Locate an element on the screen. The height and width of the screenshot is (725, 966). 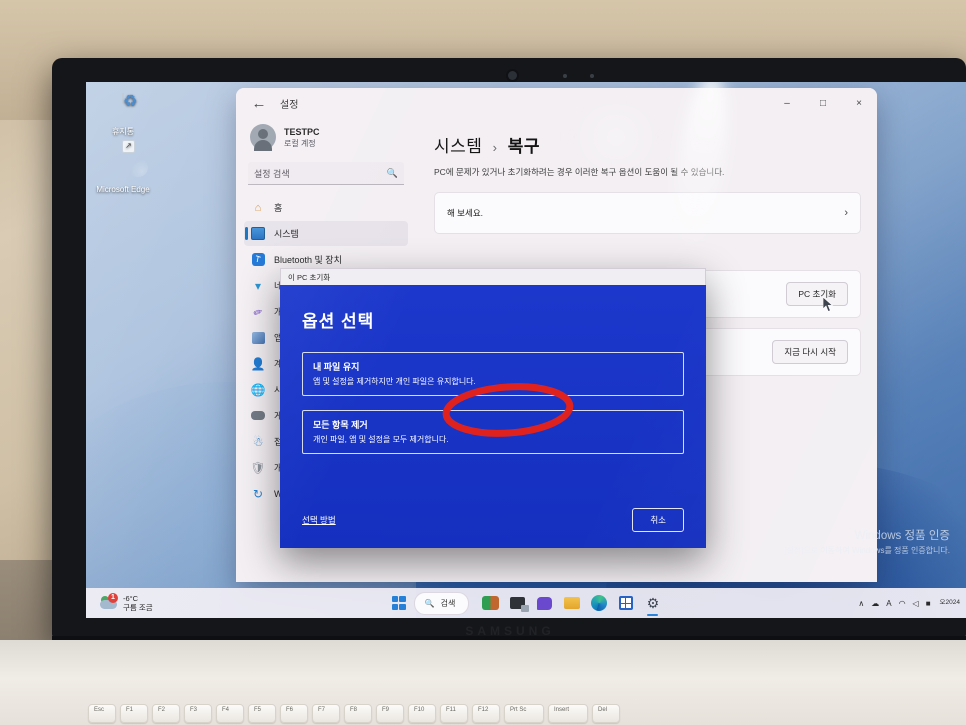
tray-ime-icon: A is located at coordinates (888, 603).